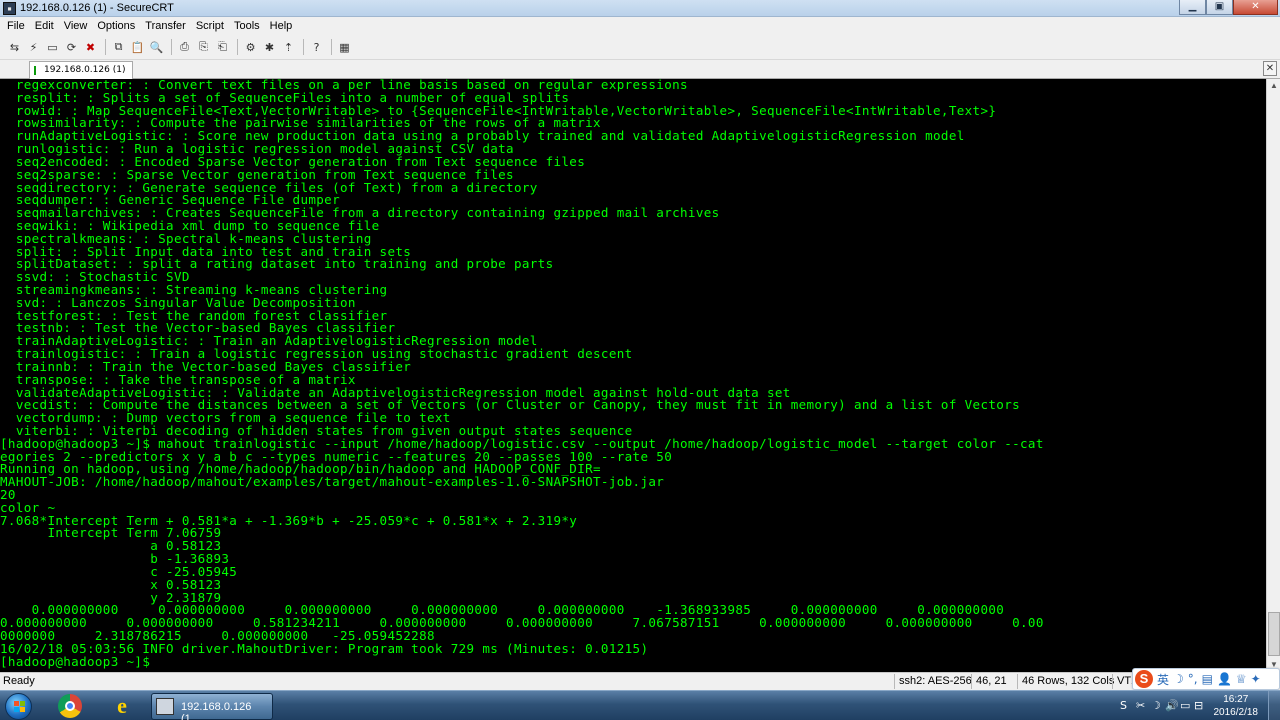 The image size is (1280, 720). Describe the element at coordinates (14, 47) in the screenshot. I see `connect-icon: ⇆` at that location.